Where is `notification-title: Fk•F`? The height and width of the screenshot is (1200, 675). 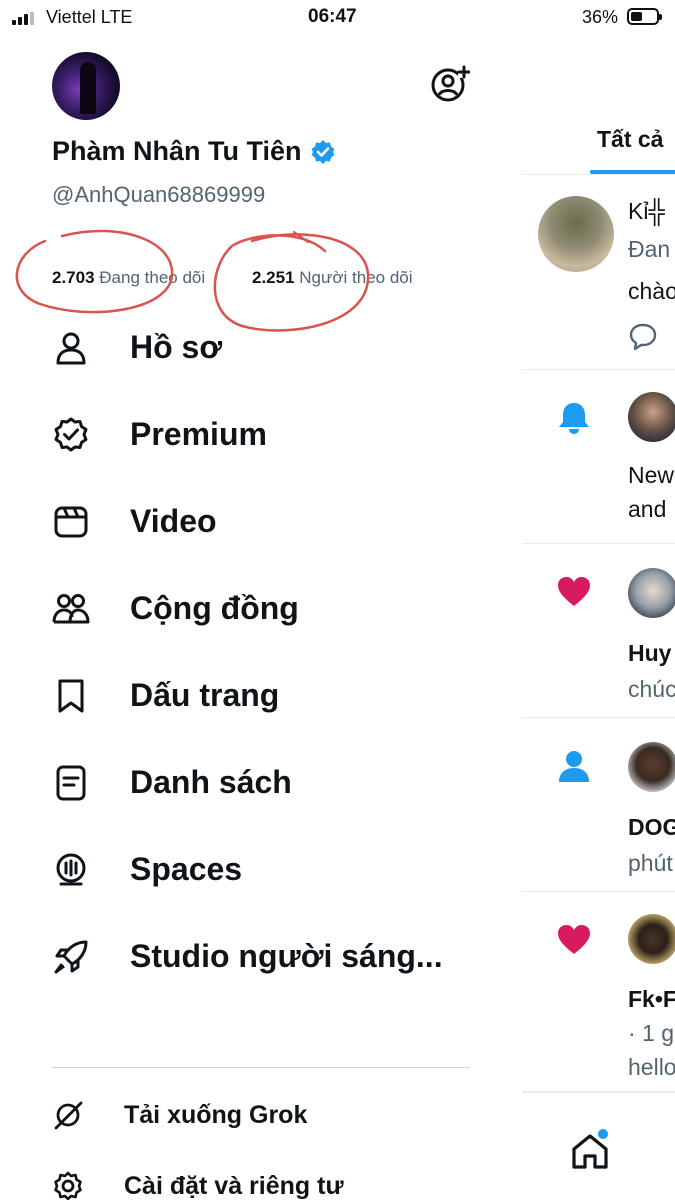
notification-title: Fk•F is located at coordinates (651, 999).